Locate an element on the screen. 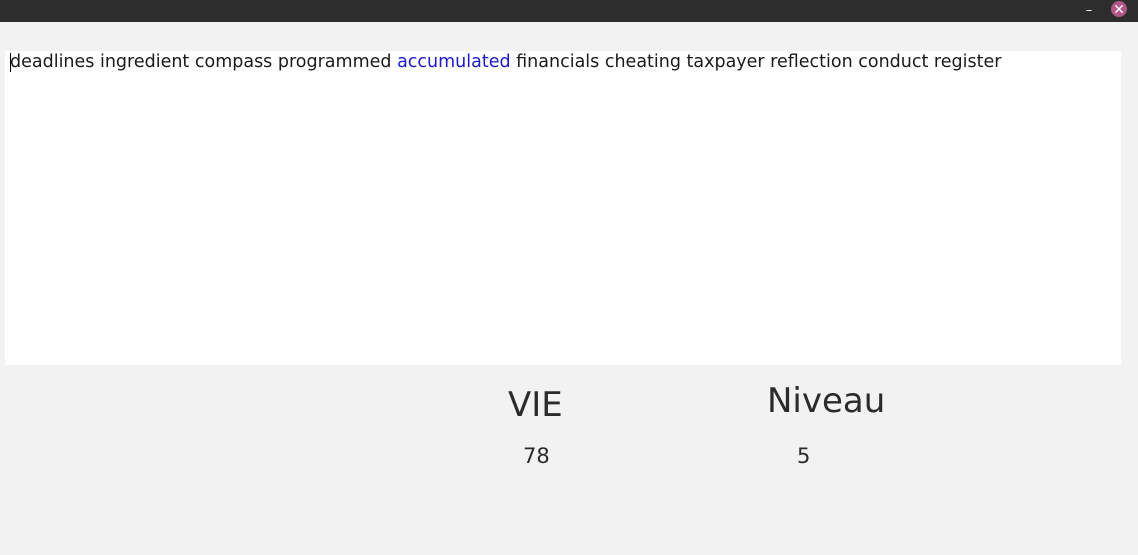 The height and width of the screenshot is (555, 1138). life-value: 78 is located at coordinates (536, 456).